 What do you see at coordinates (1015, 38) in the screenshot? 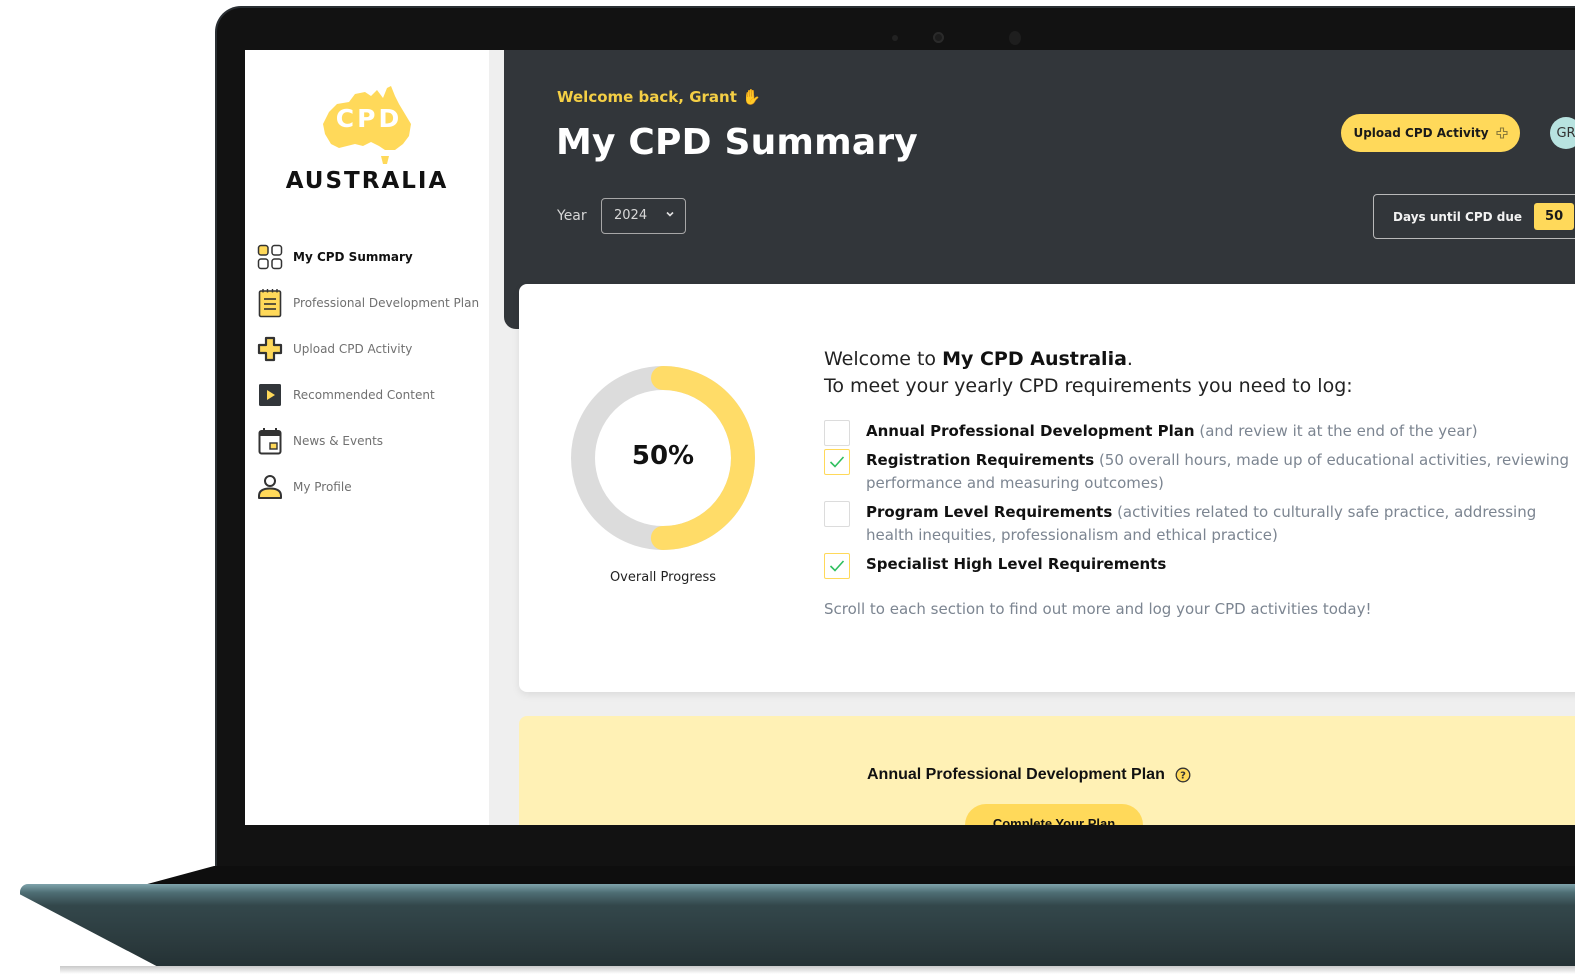
I see `light-sensor-icon` at bounding box center [1015, 38].